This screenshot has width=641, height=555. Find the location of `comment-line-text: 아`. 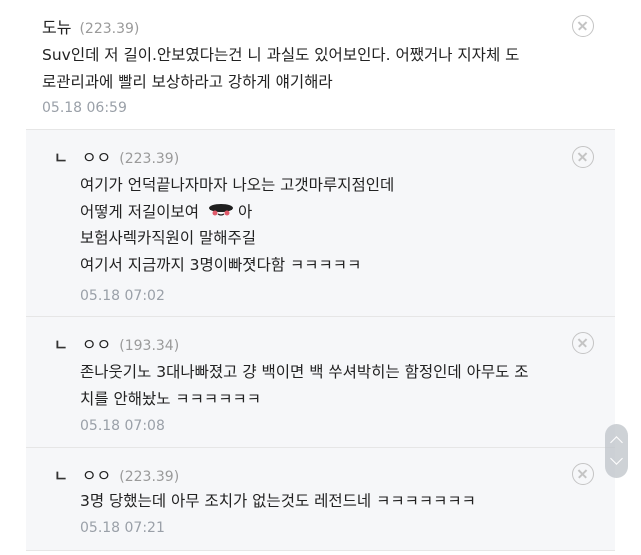

comment-line-text: 아 is located at coordinates (245, 211).